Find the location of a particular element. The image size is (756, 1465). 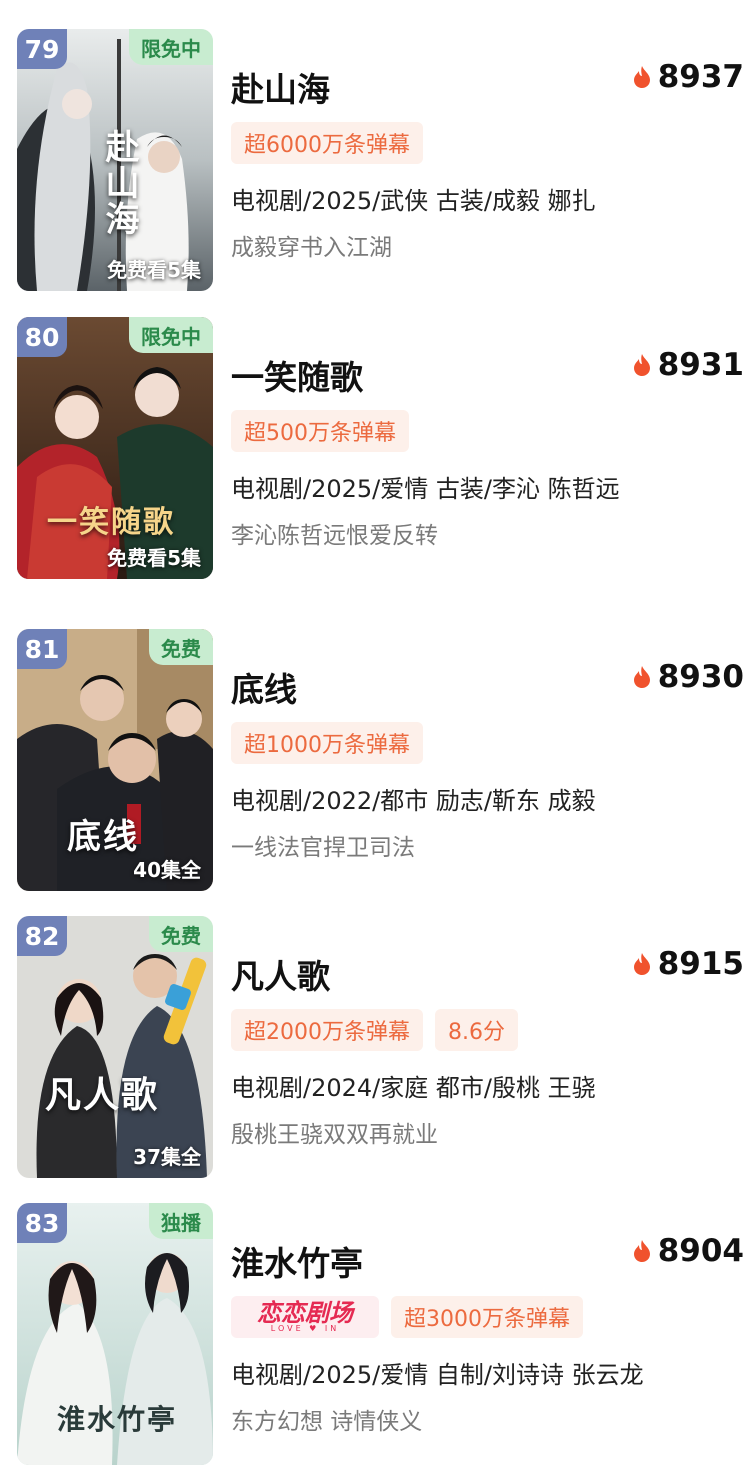

danmaku-tag: 超6000万条弹幕 is located at coordinates (327, 143).